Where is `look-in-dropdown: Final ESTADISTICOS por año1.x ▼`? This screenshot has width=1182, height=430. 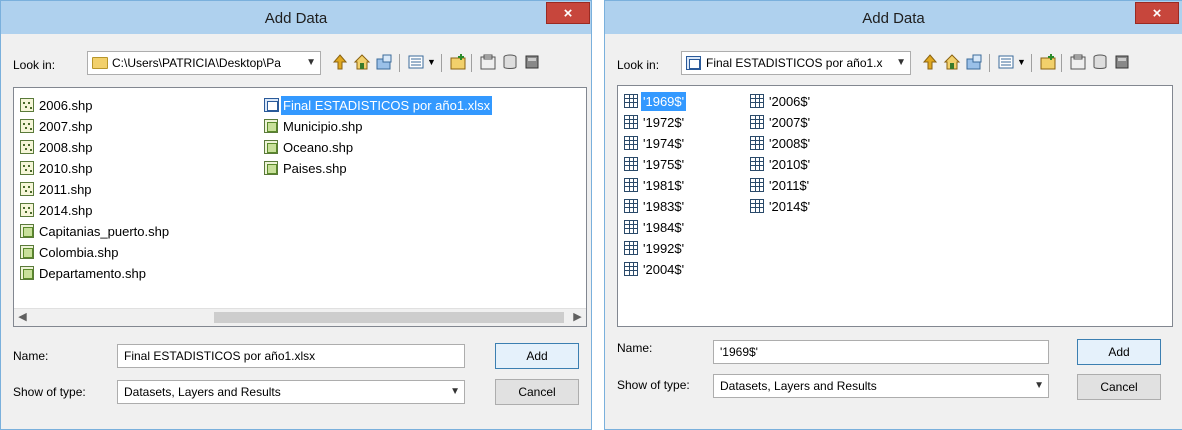
look-in-dropdown: Final ESTADISTICOS por año1.x ▼ is located at coordinates (796, 63).